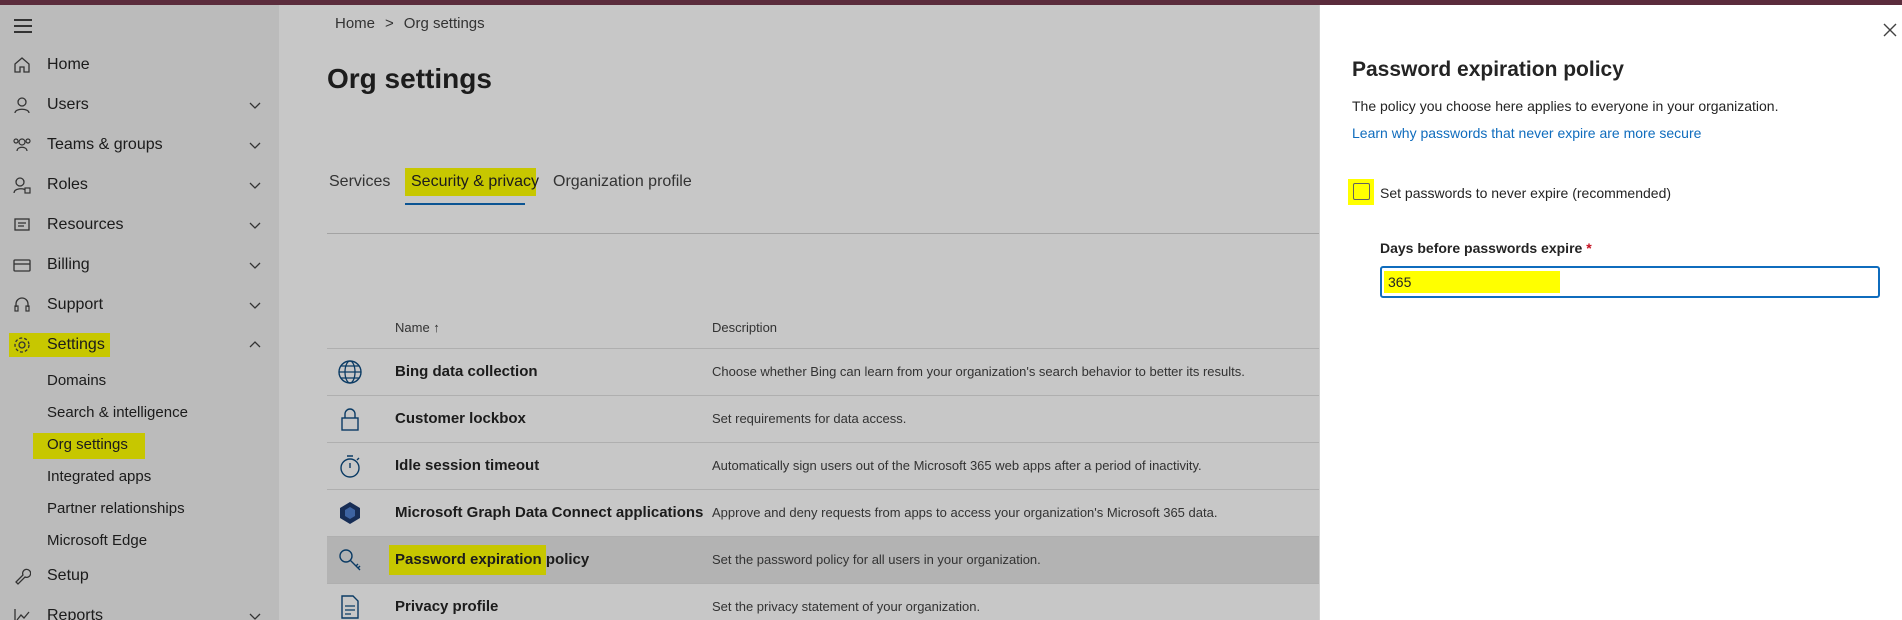 This screenshot has width=1902, height=620. Describe the element at coordinates (1481, 248) in the screenshot. I see `days-field-label-text: Days before passwords expire` at that location.